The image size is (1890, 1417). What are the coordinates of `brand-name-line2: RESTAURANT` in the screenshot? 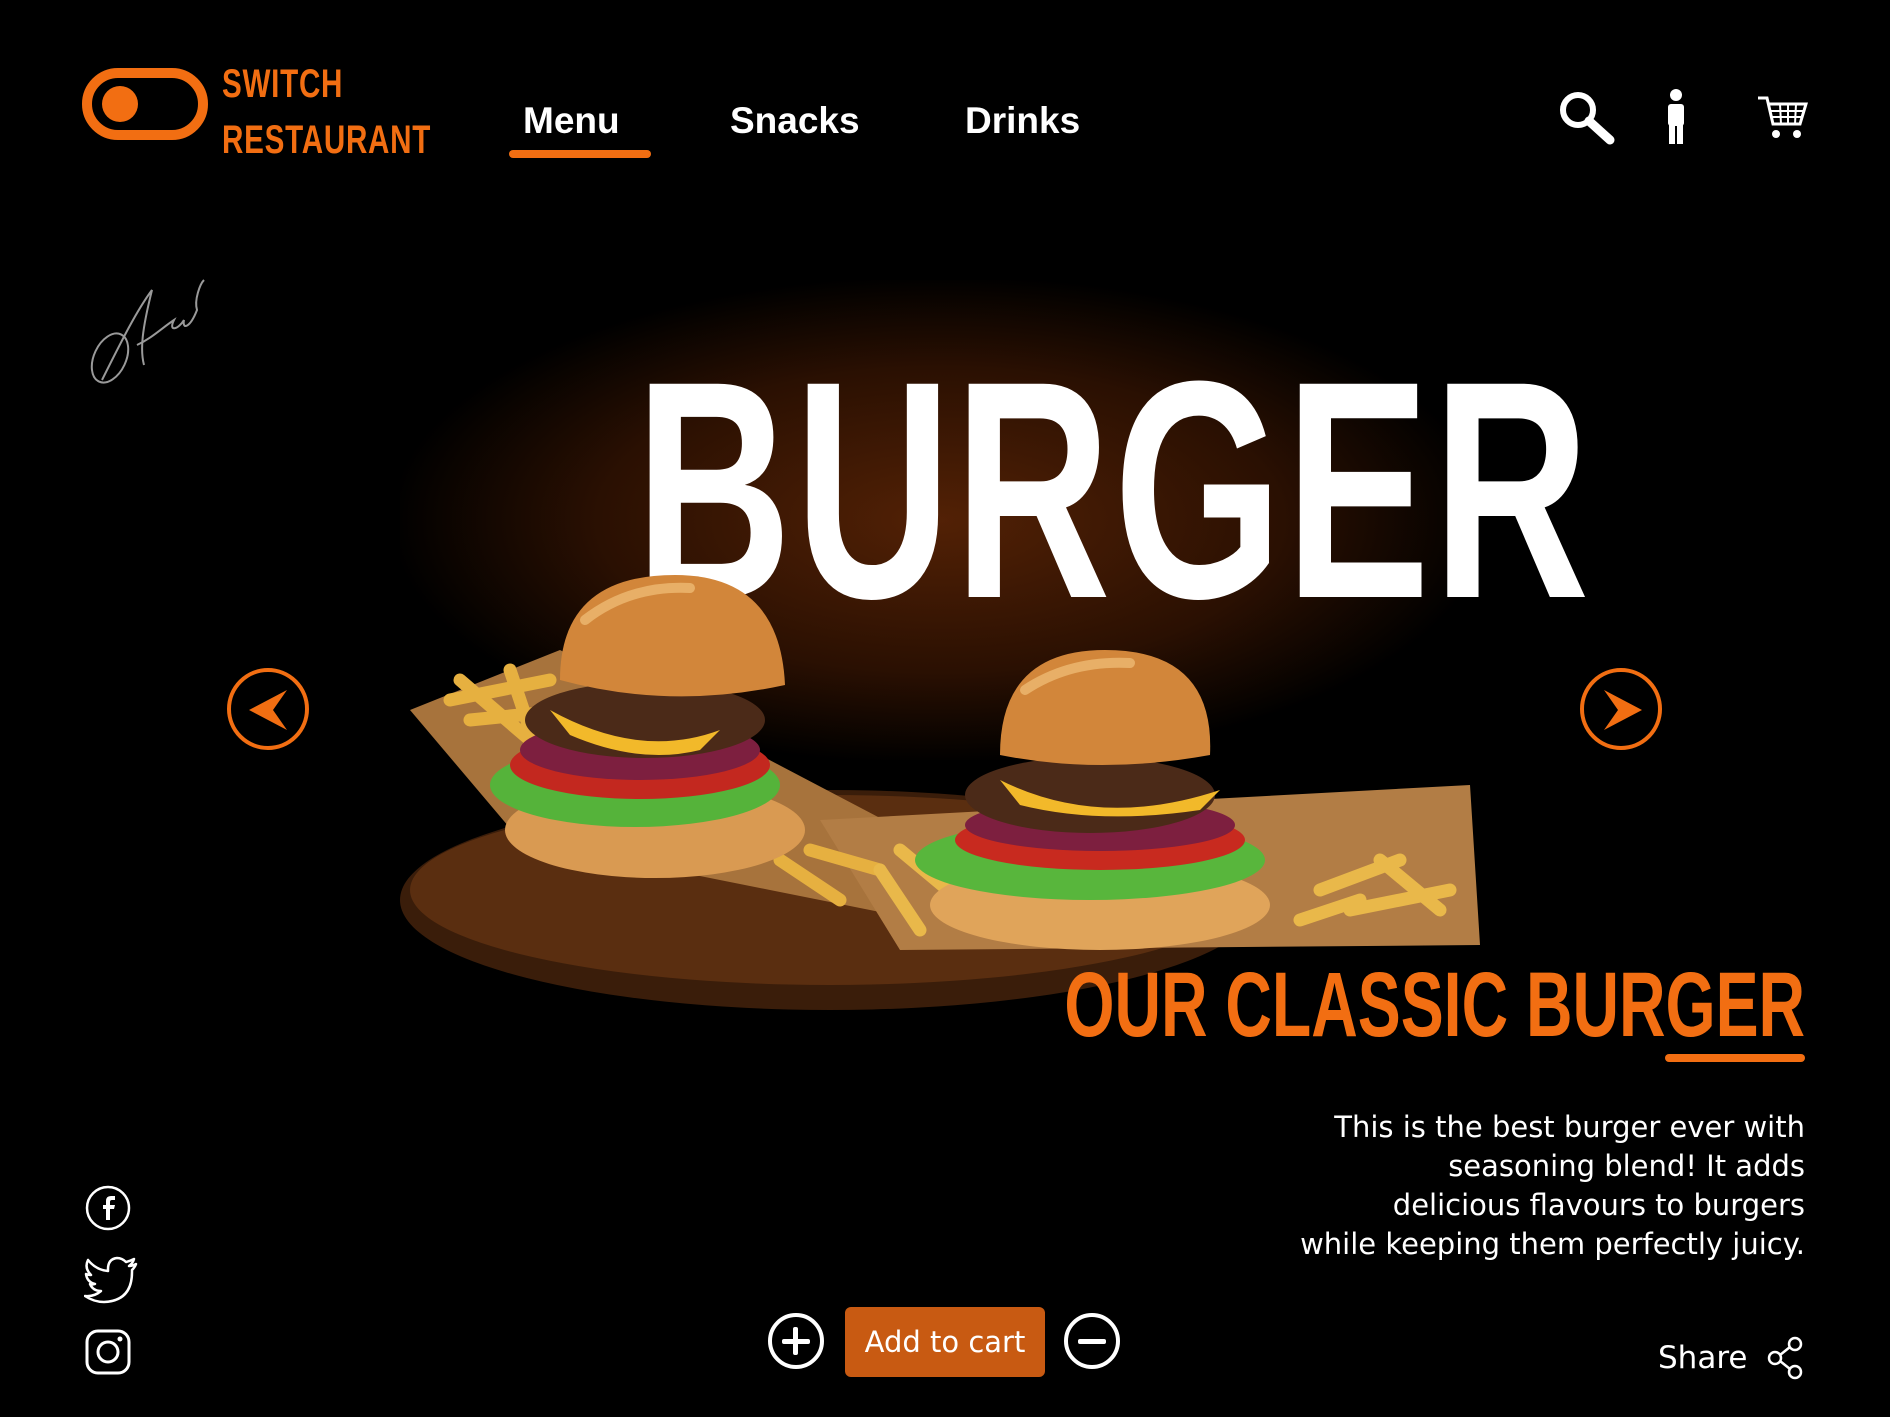 It's located at (327, 140).